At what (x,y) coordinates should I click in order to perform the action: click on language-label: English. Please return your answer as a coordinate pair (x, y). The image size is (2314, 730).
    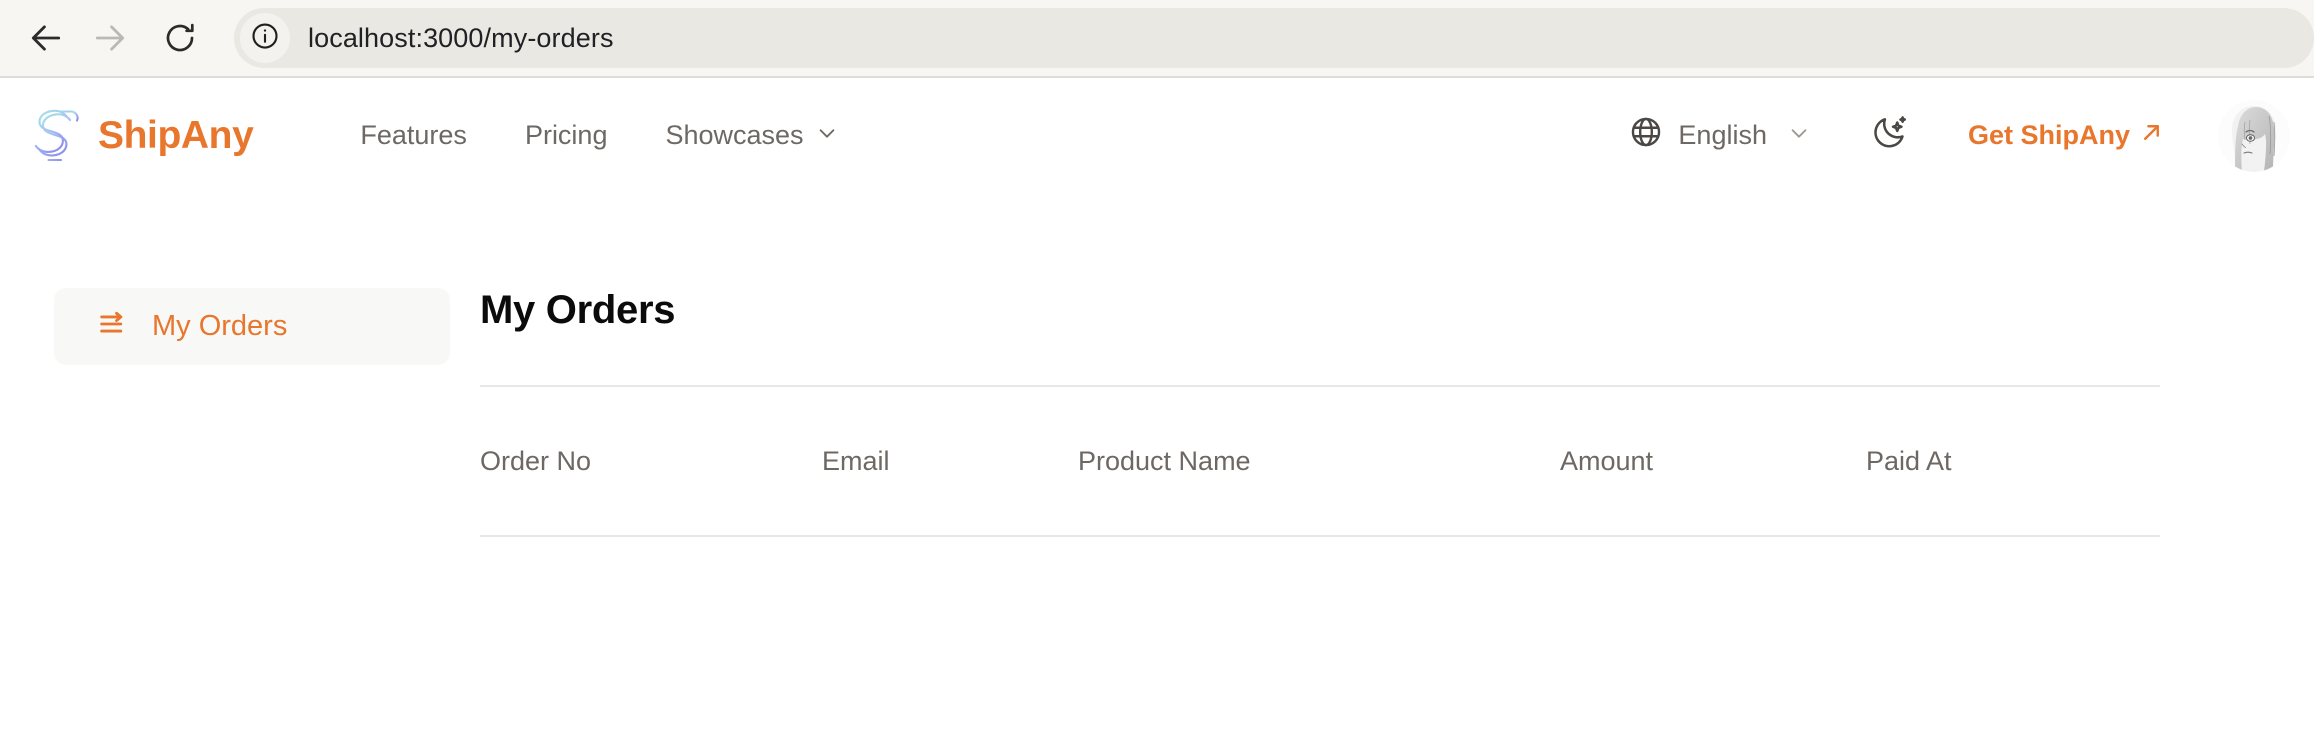
    Looking at the image, I should click on (1722, 135).